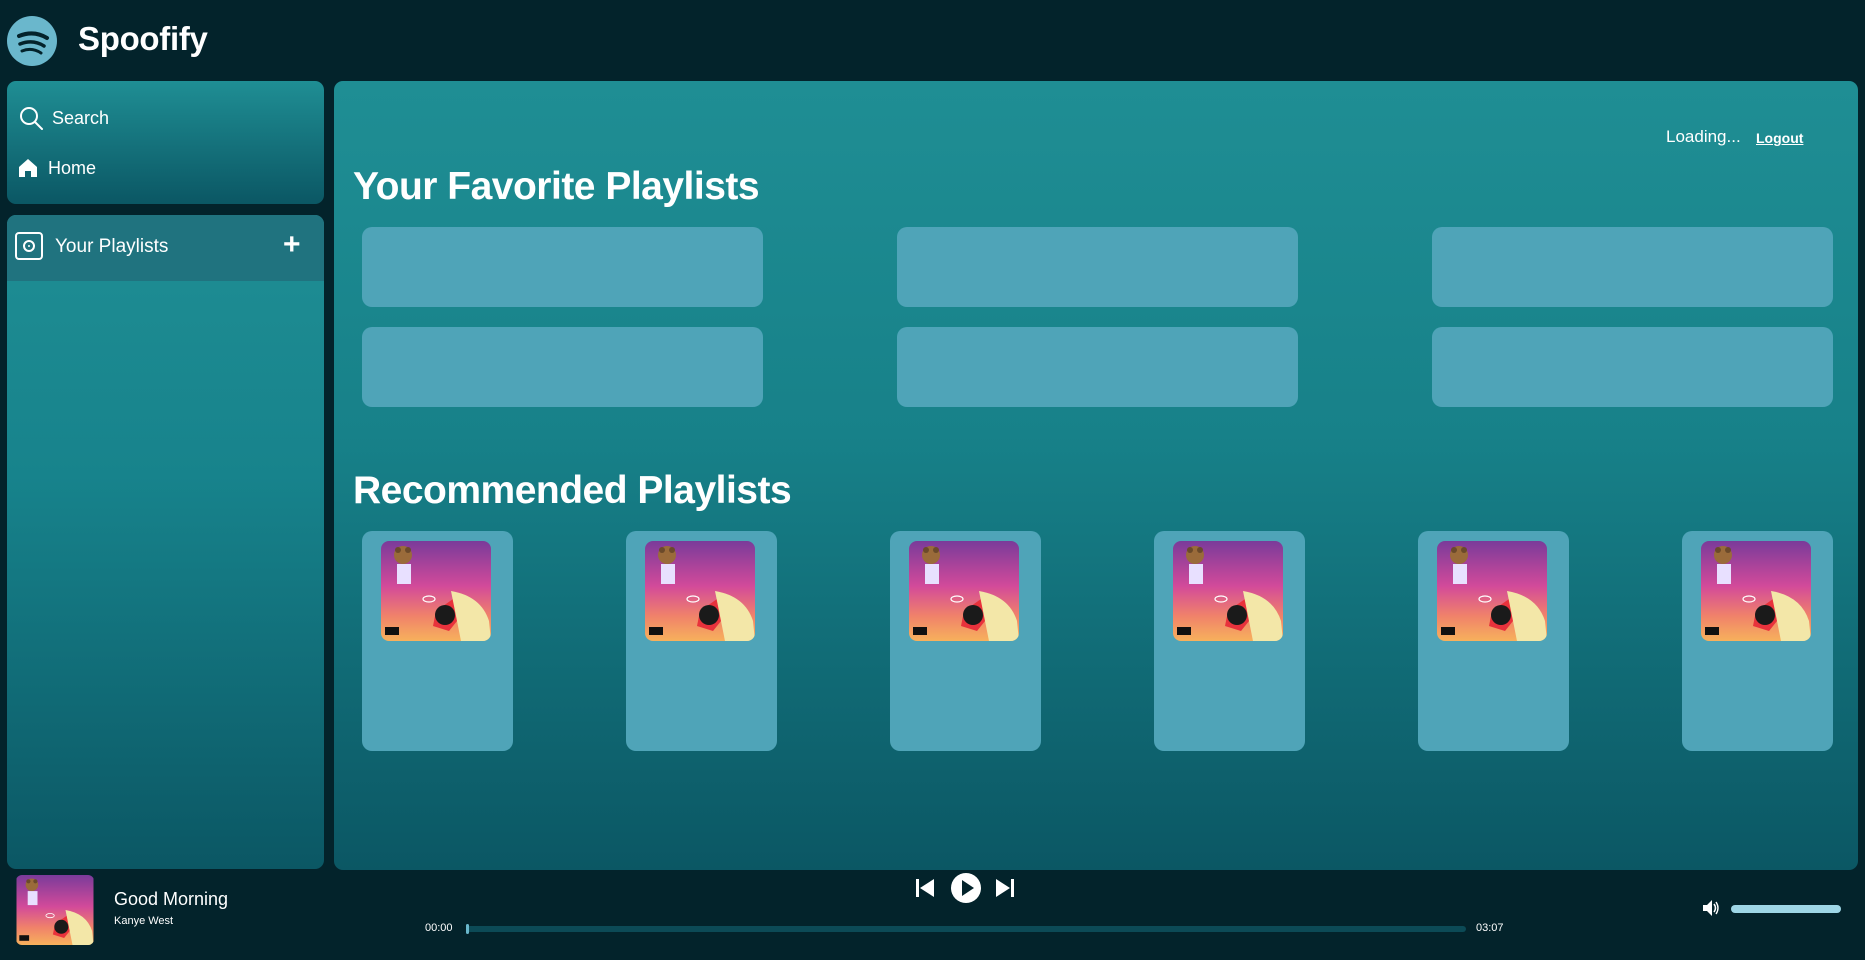 The width and height of the screenshot is (1865, 960). I want to click on next-icon, so click(1005, 890).